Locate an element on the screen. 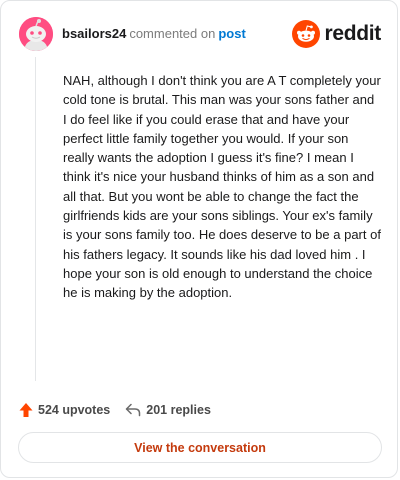  comment-meta: bsailors24 commented on post is located at coordinates (154, 33).